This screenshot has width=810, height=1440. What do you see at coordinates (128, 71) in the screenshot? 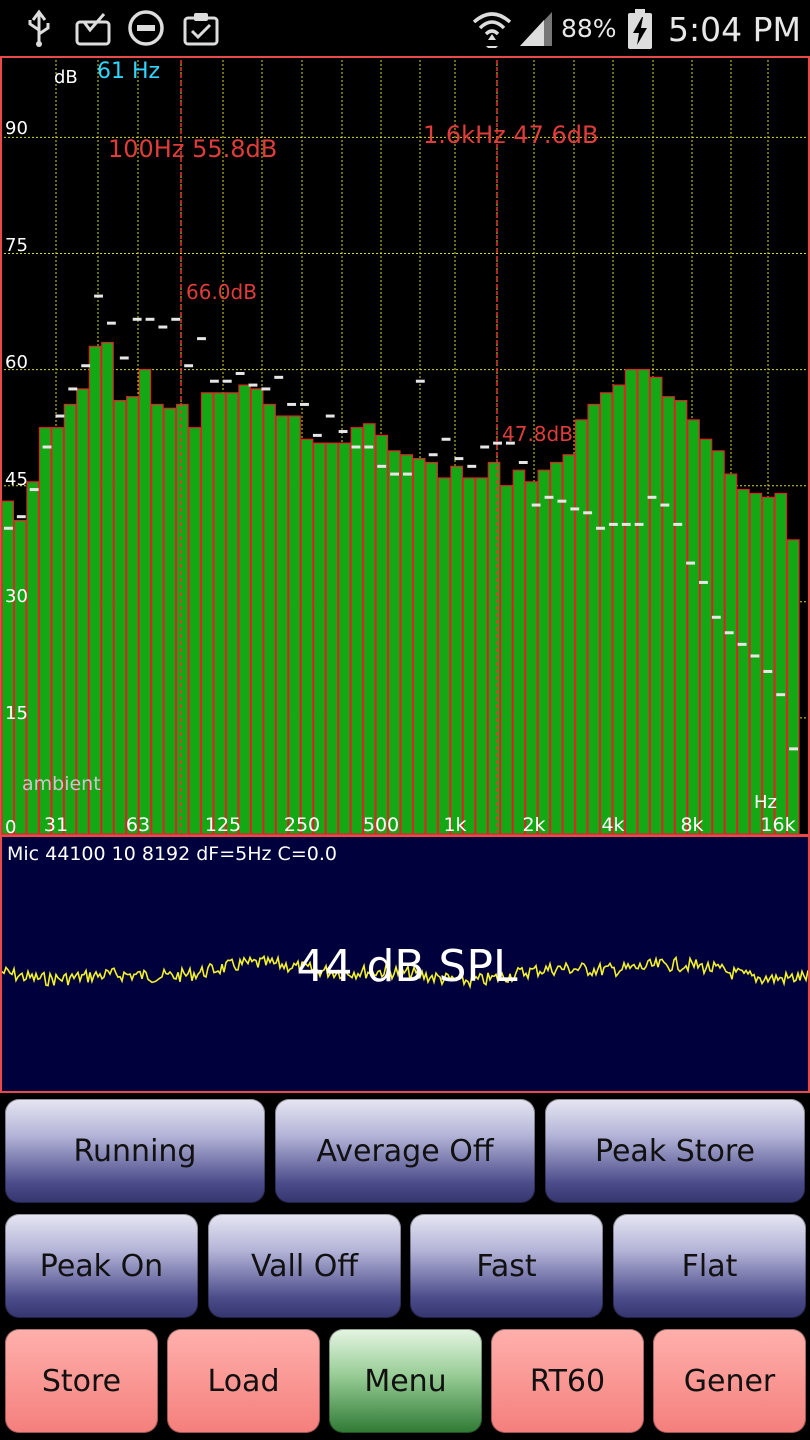
I see `cursor-frequency: 61 Hz` at bounding box center [128, 71].